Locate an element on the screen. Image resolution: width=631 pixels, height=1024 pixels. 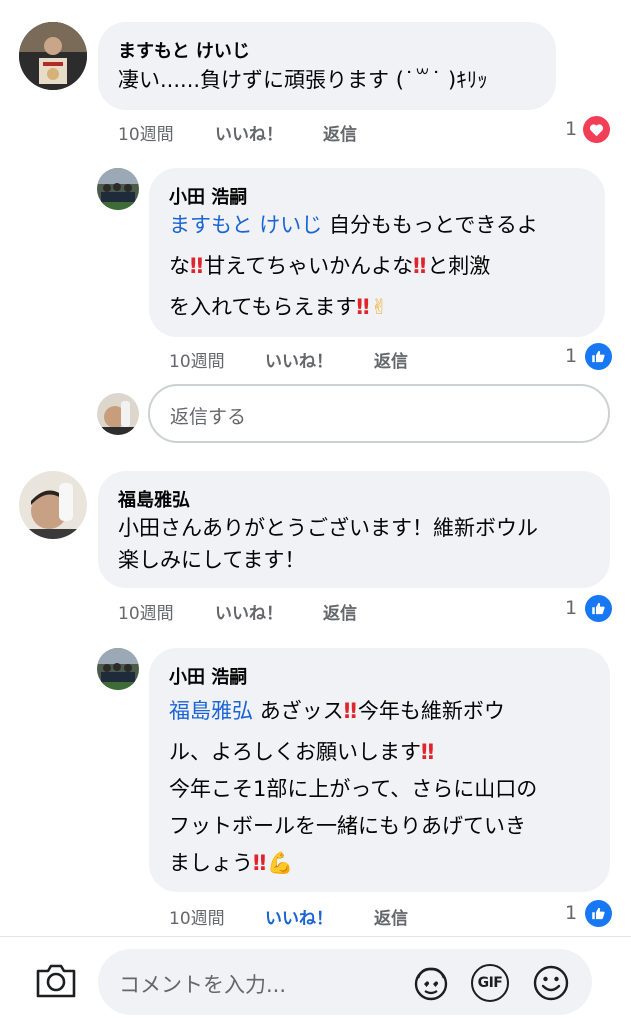
reply-input: 返信する is located at coordinates (379, 413).